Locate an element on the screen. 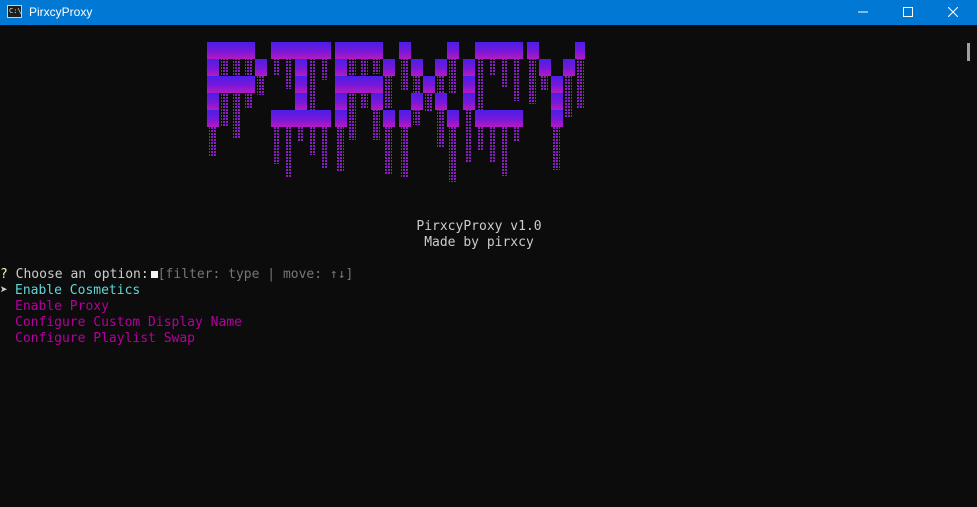  minimize-icon is located at coordinates (863, 12).